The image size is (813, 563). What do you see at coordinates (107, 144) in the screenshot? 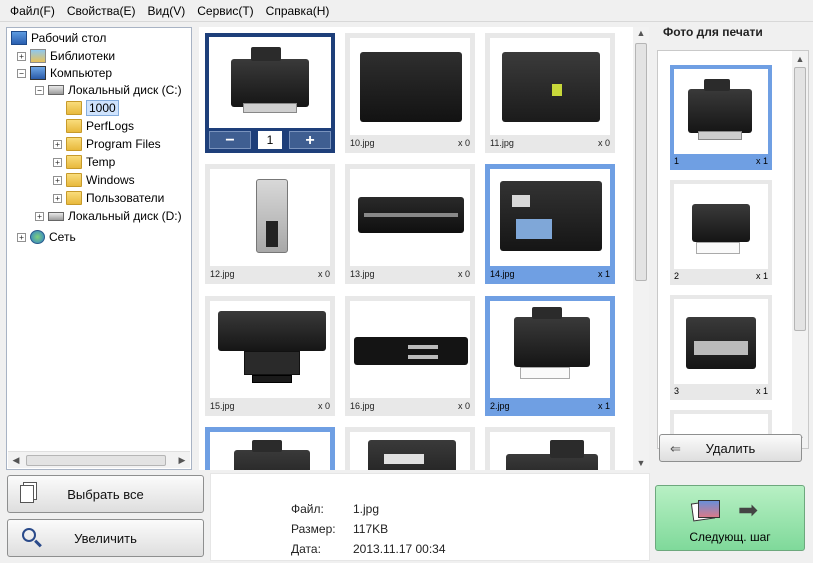
I see `tree-item-program-files: + Program Files` at bounding box center [107, 144].